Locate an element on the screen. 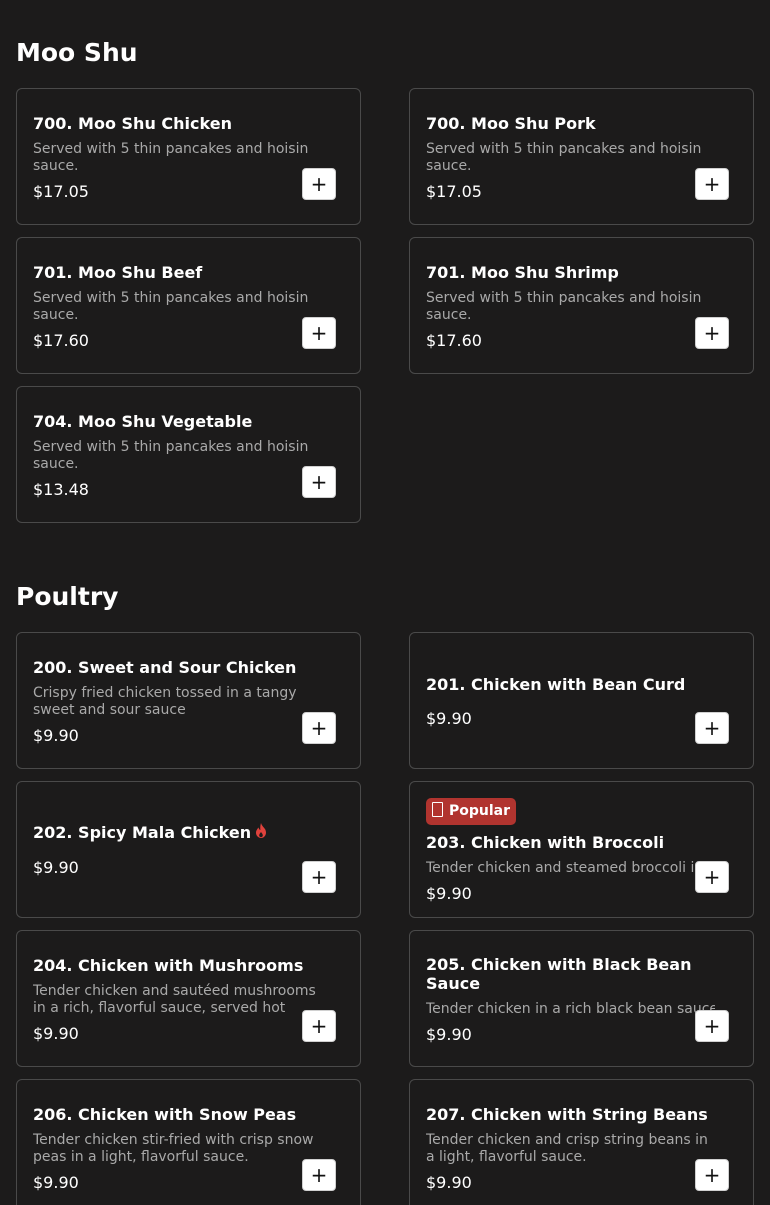  section-title-moo-shu: Moo Shu is located at coordinates (77, 52).